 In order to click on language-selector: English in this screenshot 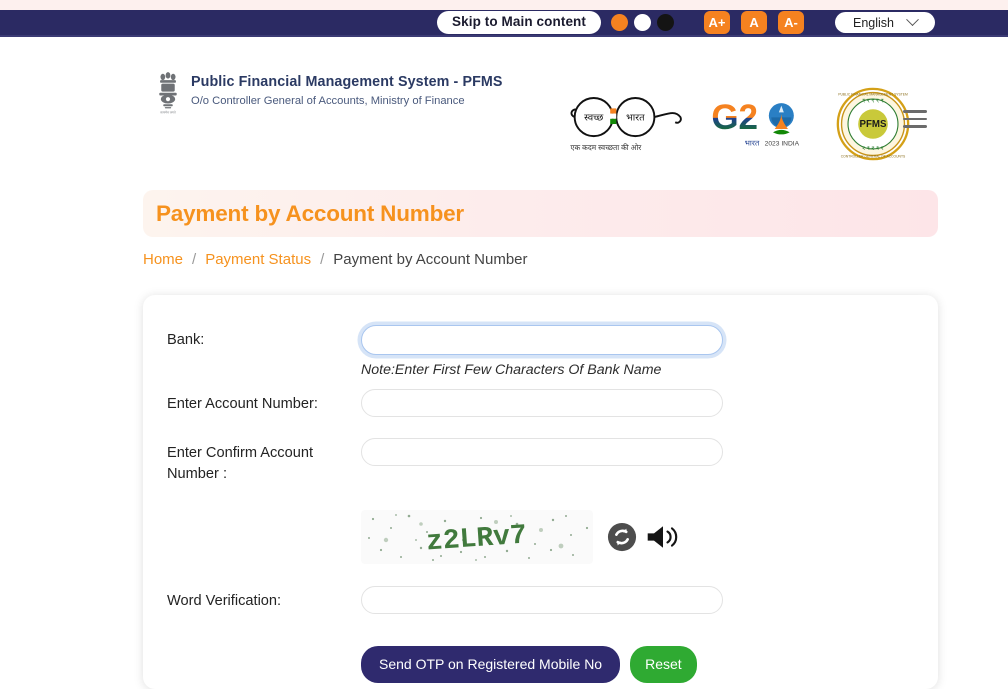, I will do `click(885, 22)`.